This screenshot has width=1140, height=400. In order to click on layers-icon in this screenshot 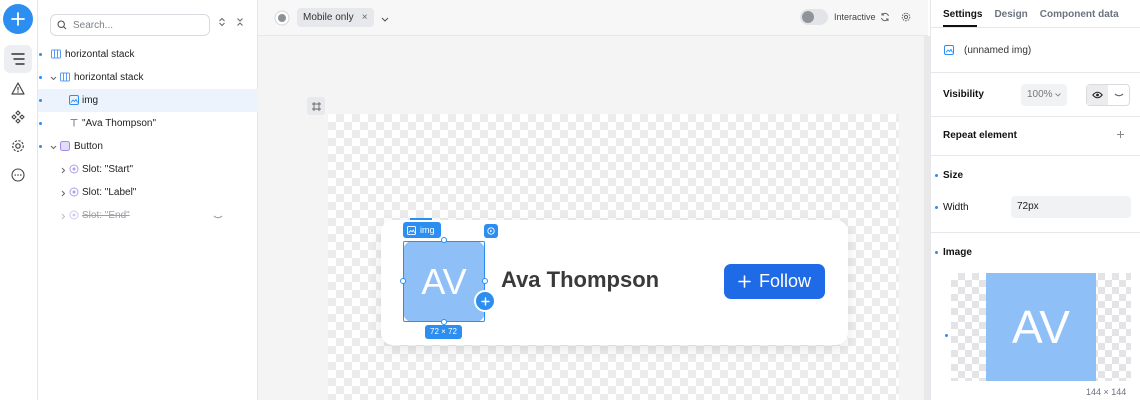, I will do `click(18, 59)`.